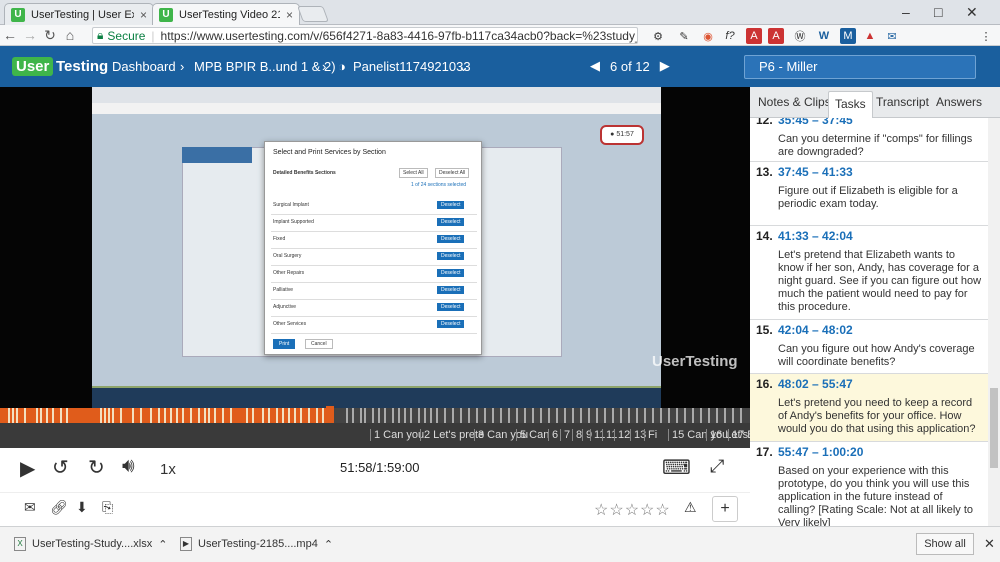  What do you see at coordinates (168, 469) in the screenshot?
I see `playback-speed: 1x` at bounding box center [168, 469].